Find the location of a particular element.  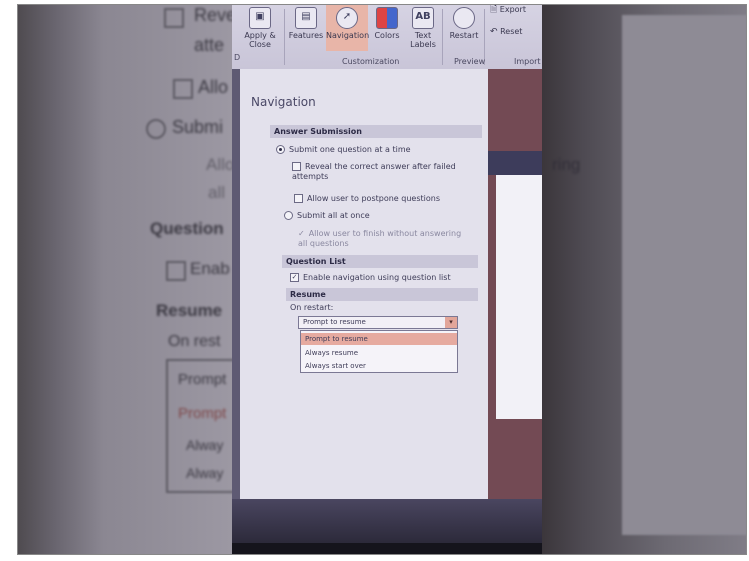

colors-label: Colors is located at coordinates (387, 35).